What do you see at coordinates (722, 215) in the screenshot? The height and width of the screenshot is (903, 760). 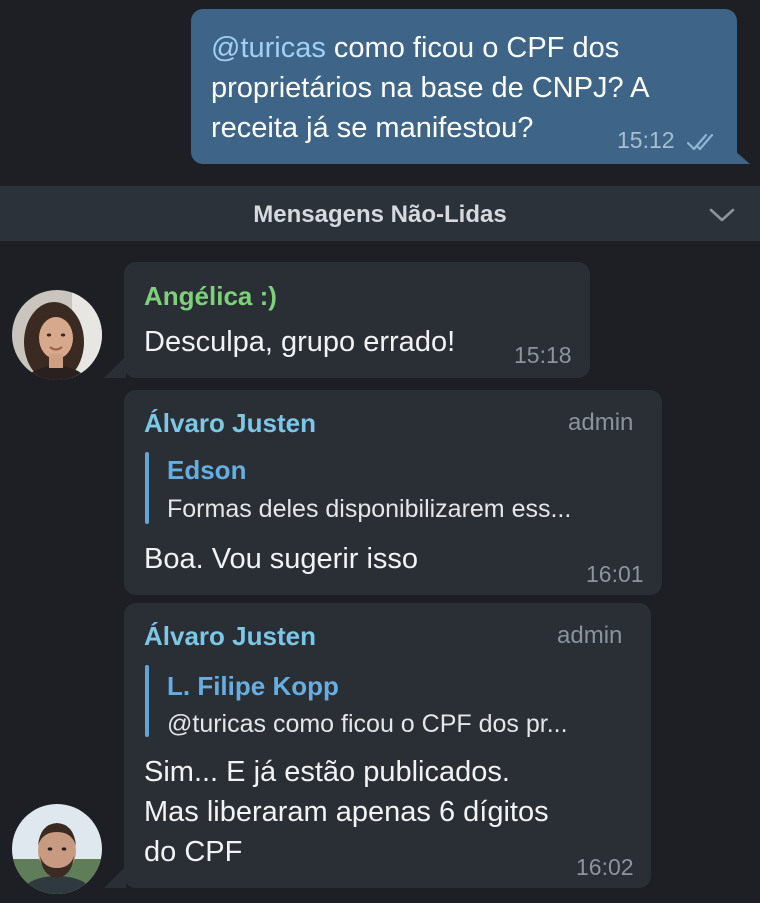 I see `chevron-down-icon` at bounding box center [722, 215].